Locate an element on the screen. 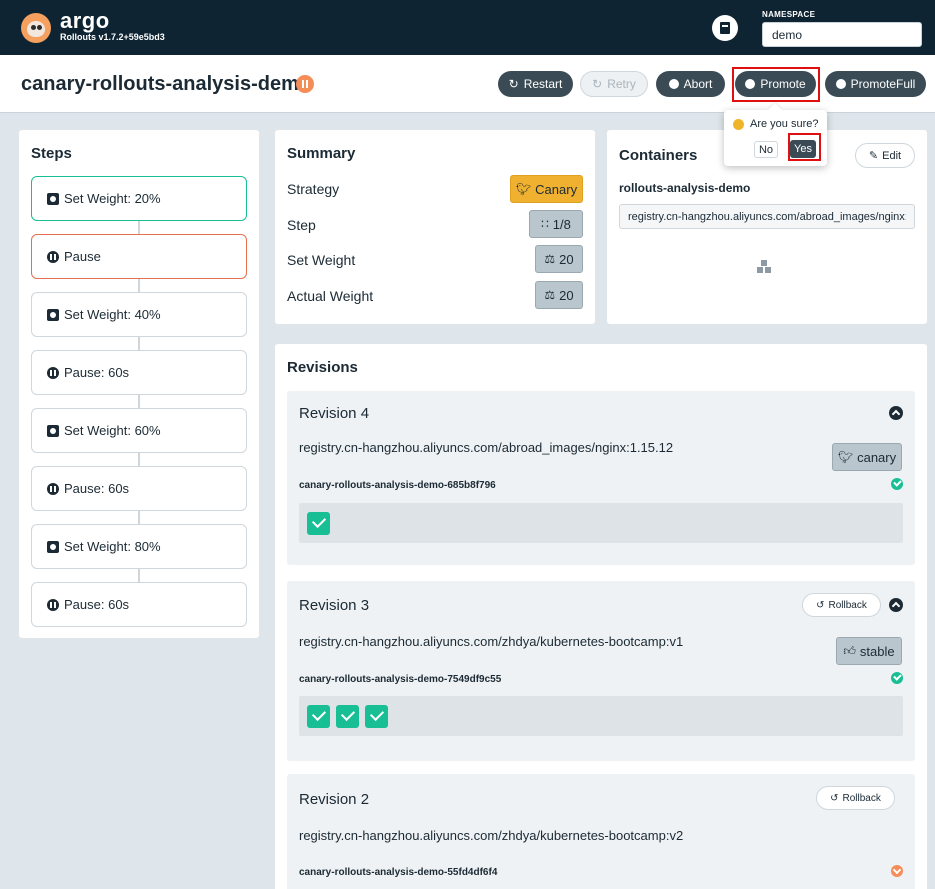  brand-name: argo is located at coordinates (85, 20).